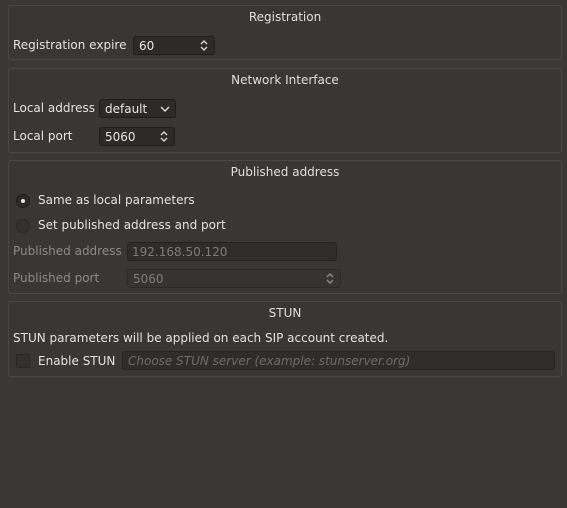 The width and height of the screenshot is (567, 508). I want to click on set-published-label: Set published address and port, so click(132, 225).